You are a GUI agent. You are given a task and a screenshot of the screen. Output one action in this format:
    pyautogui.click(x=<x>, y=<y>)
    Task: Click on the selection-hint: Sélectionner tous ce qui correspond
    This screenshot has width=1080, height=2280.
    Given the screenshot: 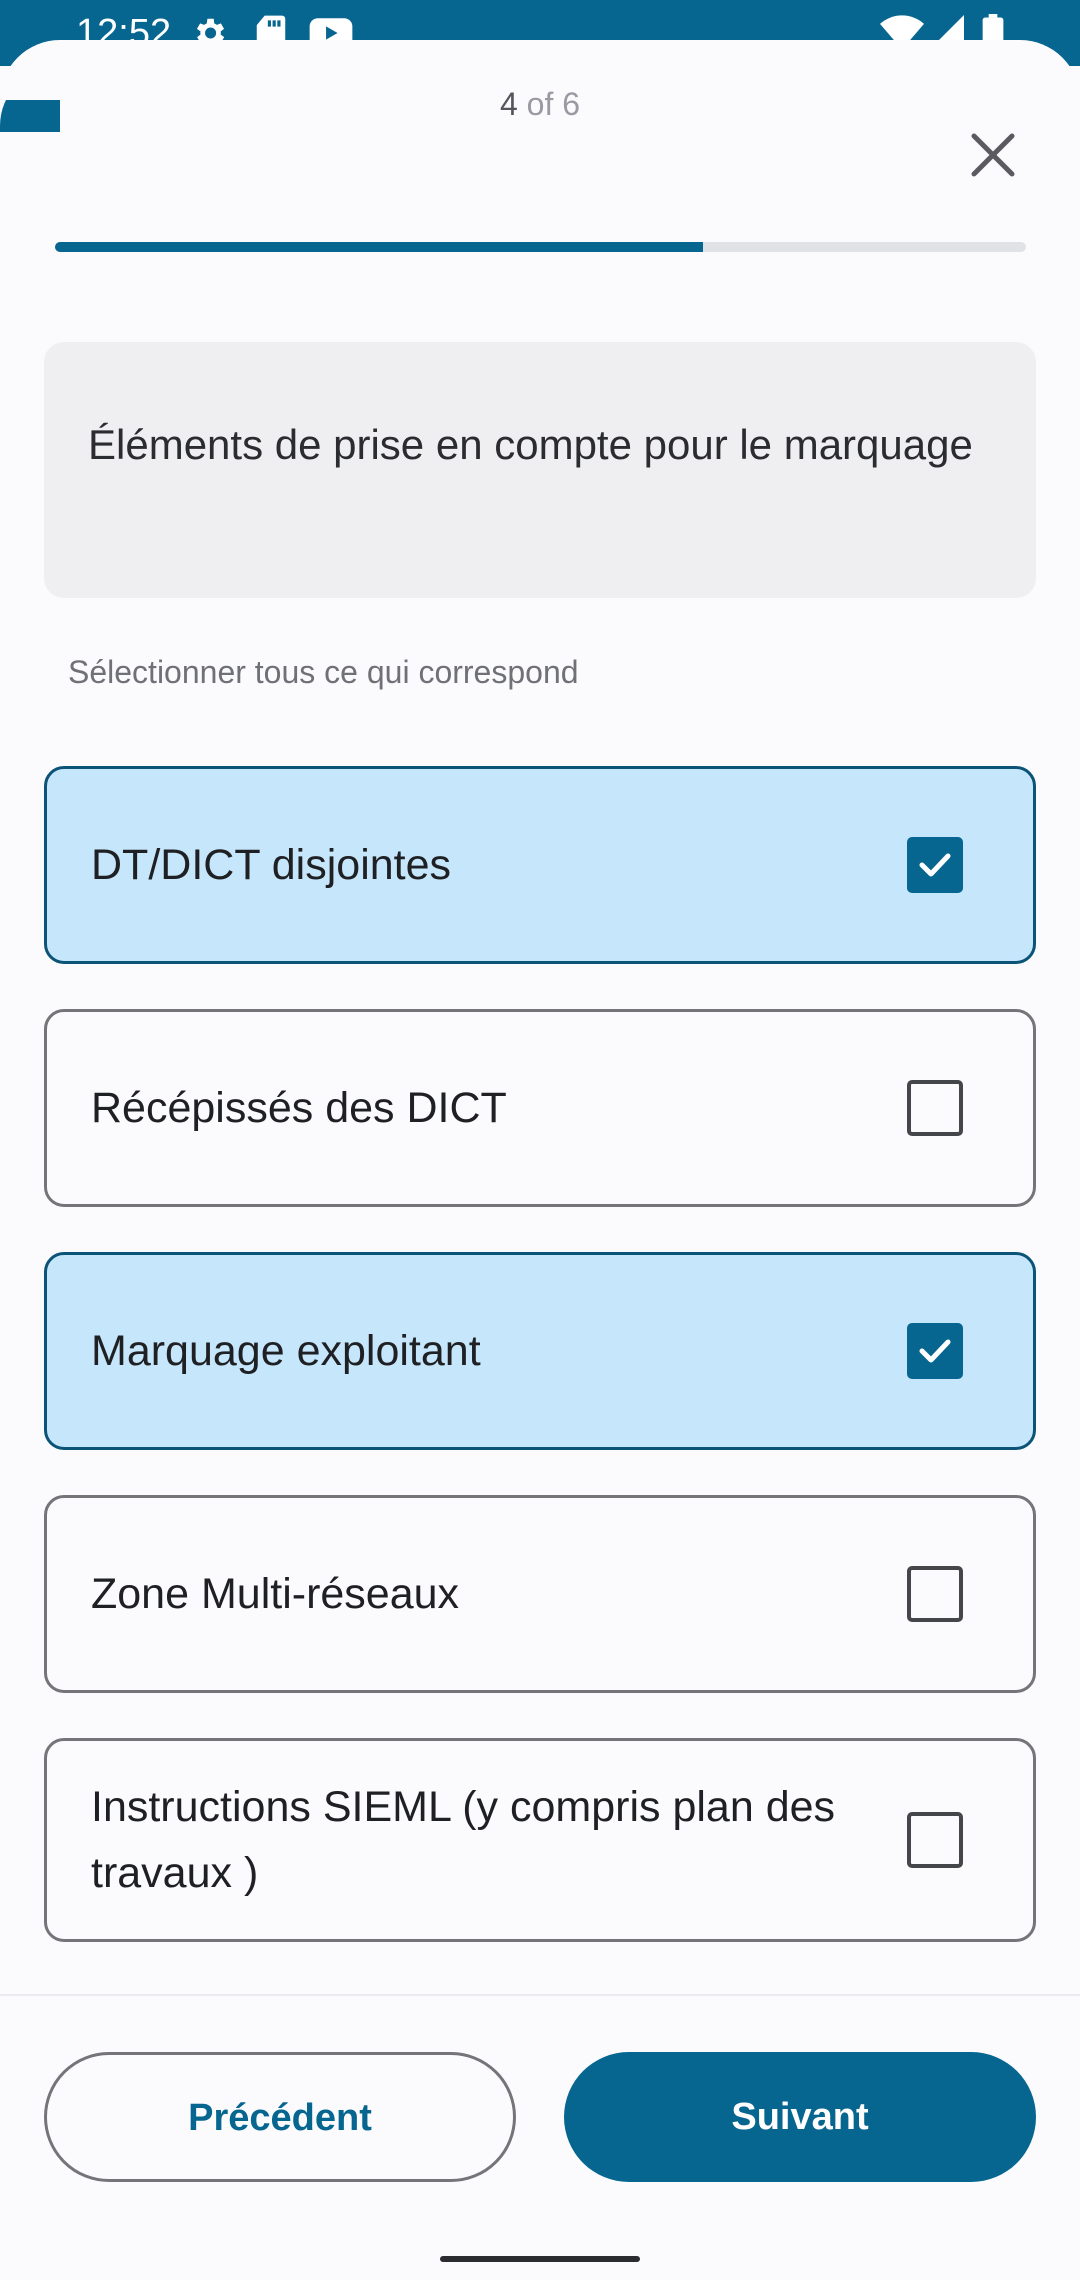 What is the action you would take?
    pyautogui.click(x=323, y=672)
    